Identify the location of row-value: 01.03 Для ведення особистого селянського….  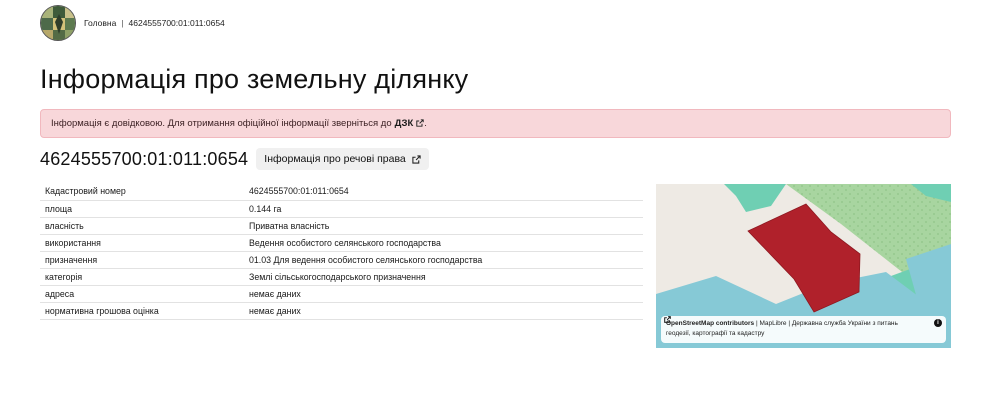
(443, 260).